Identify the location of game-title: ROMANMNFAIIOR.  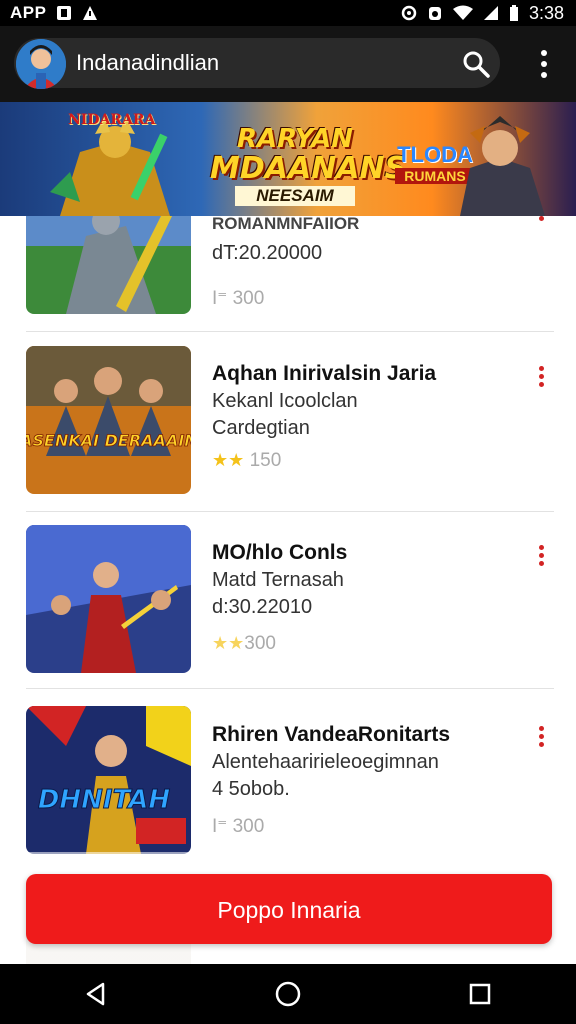
(286, 224).